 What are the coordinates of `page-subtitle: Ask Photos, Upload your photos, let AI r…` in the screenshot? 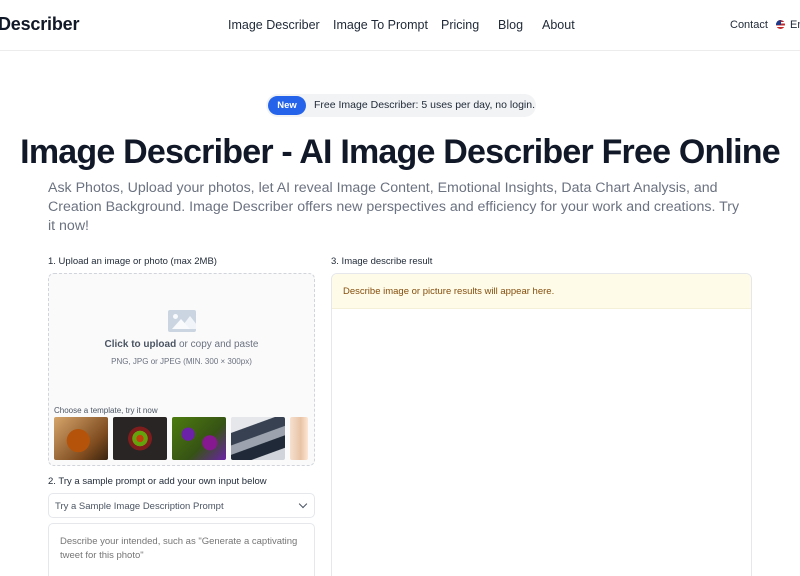 It's located at (394, 207).